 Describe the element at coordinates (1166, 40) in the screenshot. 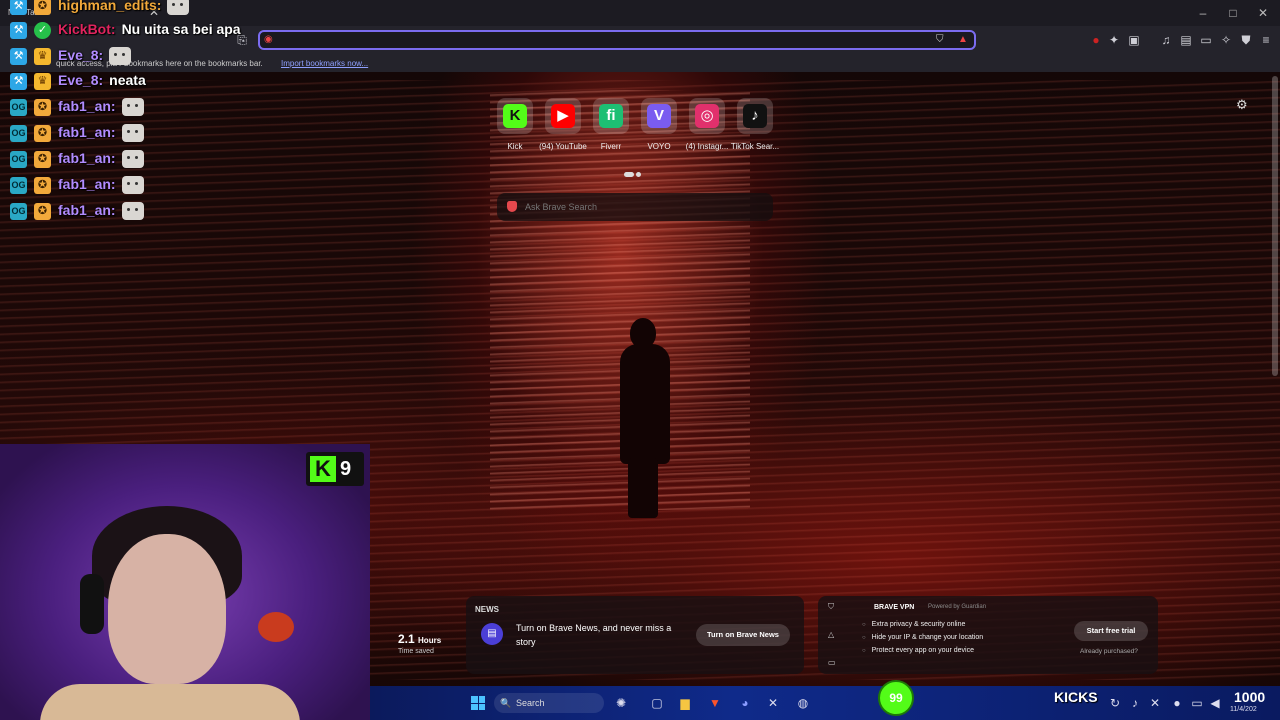

I see `media-icon: ♫` at that location.